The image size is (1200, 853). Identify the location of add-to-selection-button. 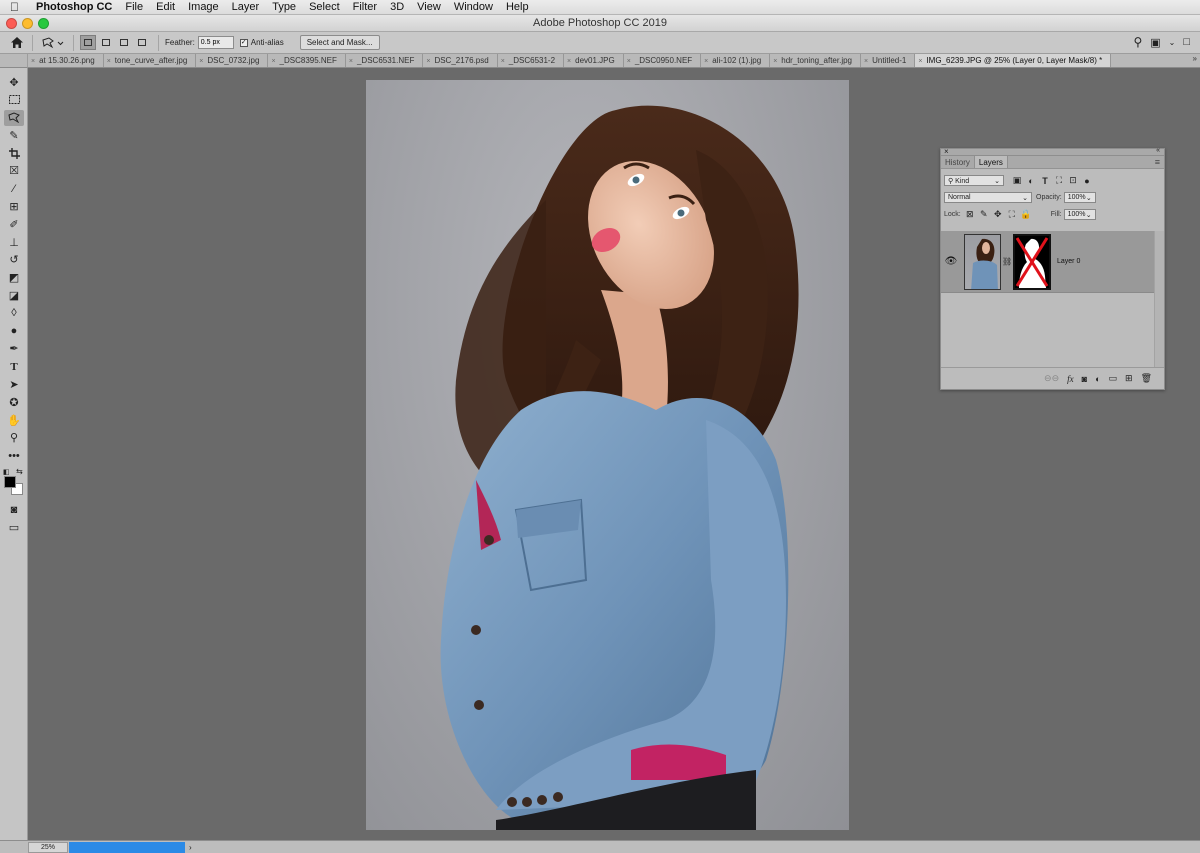
(106, 42).